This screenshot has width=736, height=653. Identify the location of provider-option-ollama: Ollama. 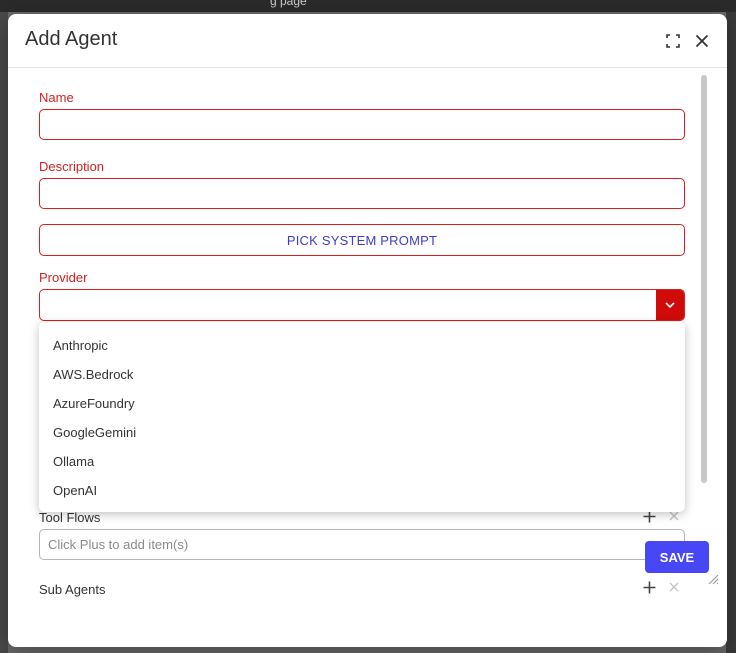
(362, 461).